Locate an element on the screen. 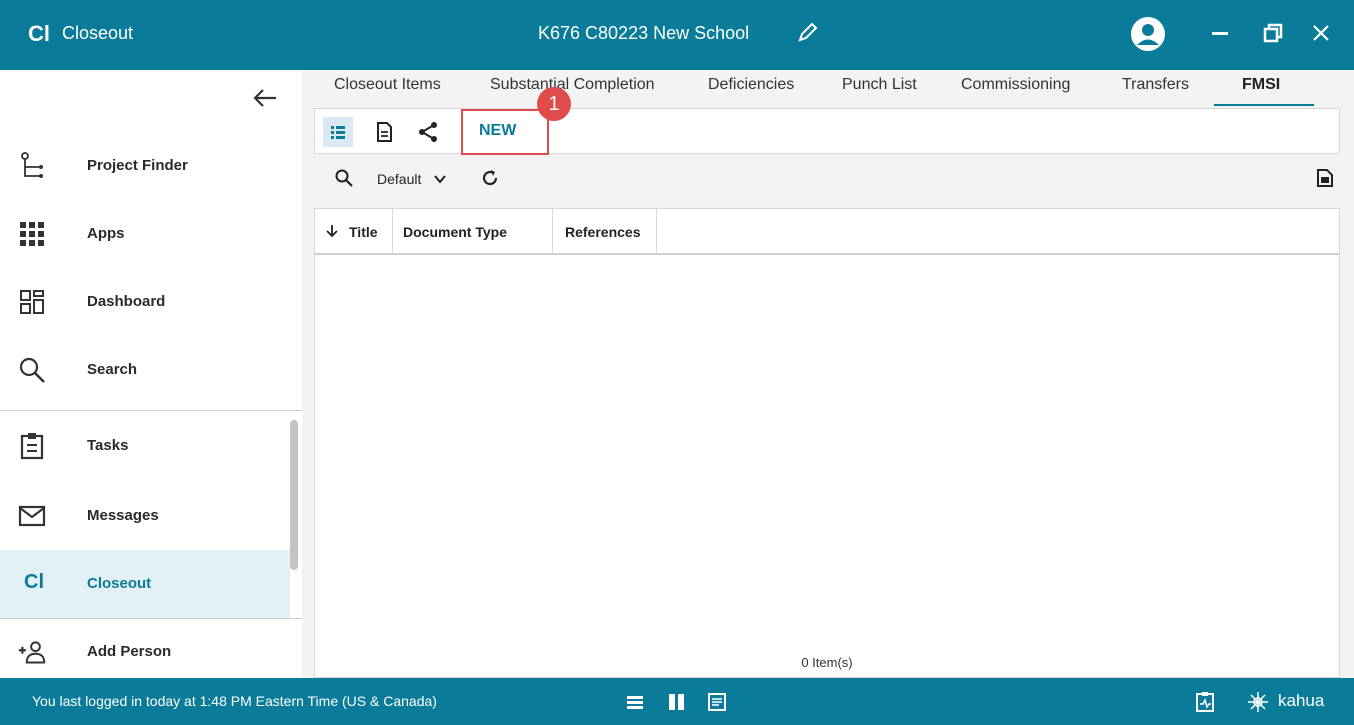 The height and width of the screenshot is (725, 1354). list-view-button is located at coordinates (338, 132).